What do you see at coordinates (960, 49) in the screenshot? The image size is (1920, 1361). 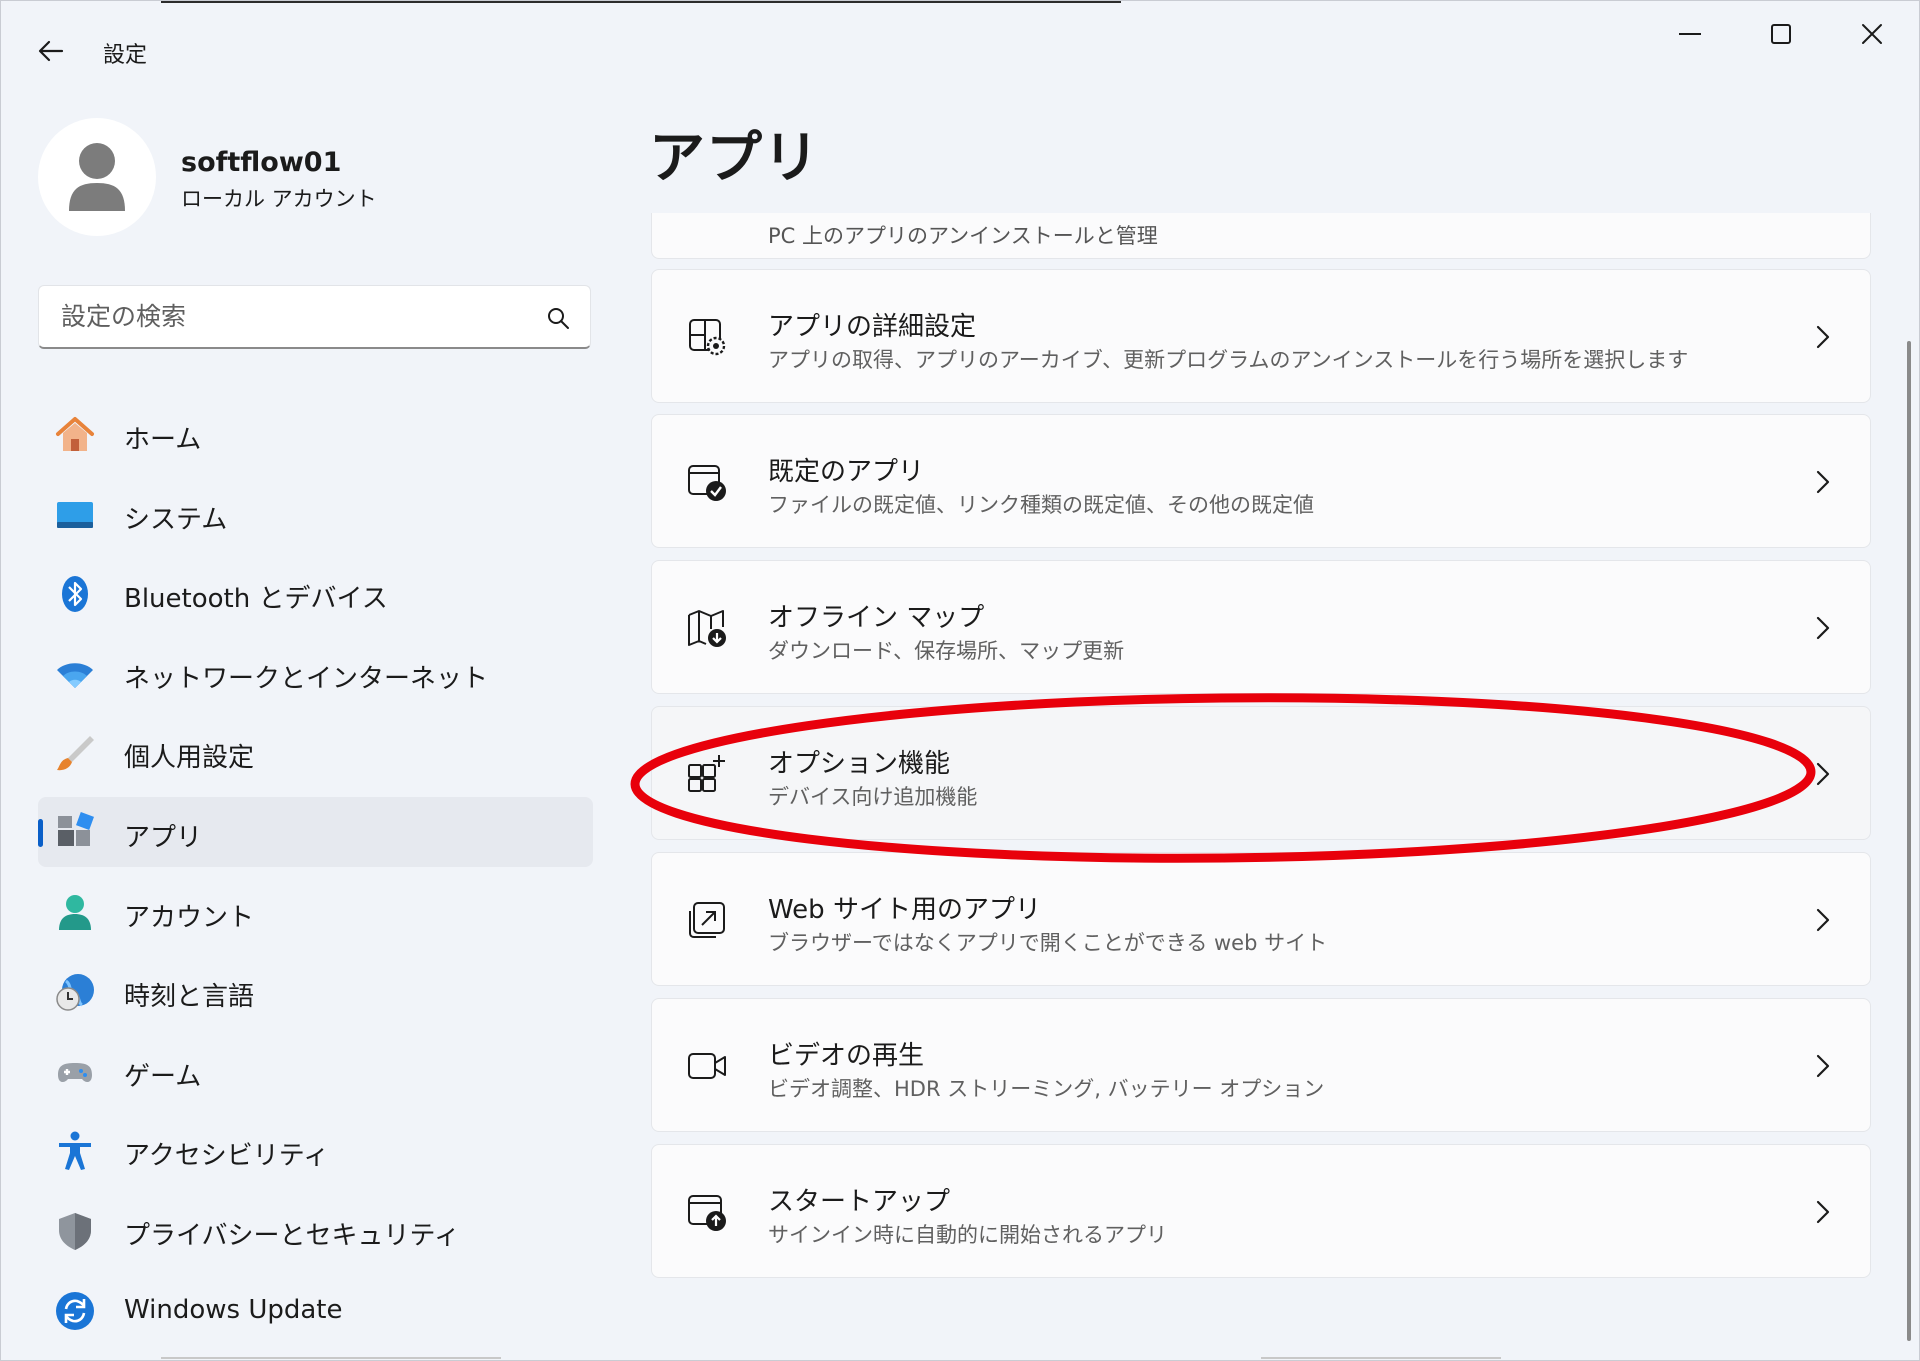 I see `title-bar: 設定` at bounding box center [960, 49].